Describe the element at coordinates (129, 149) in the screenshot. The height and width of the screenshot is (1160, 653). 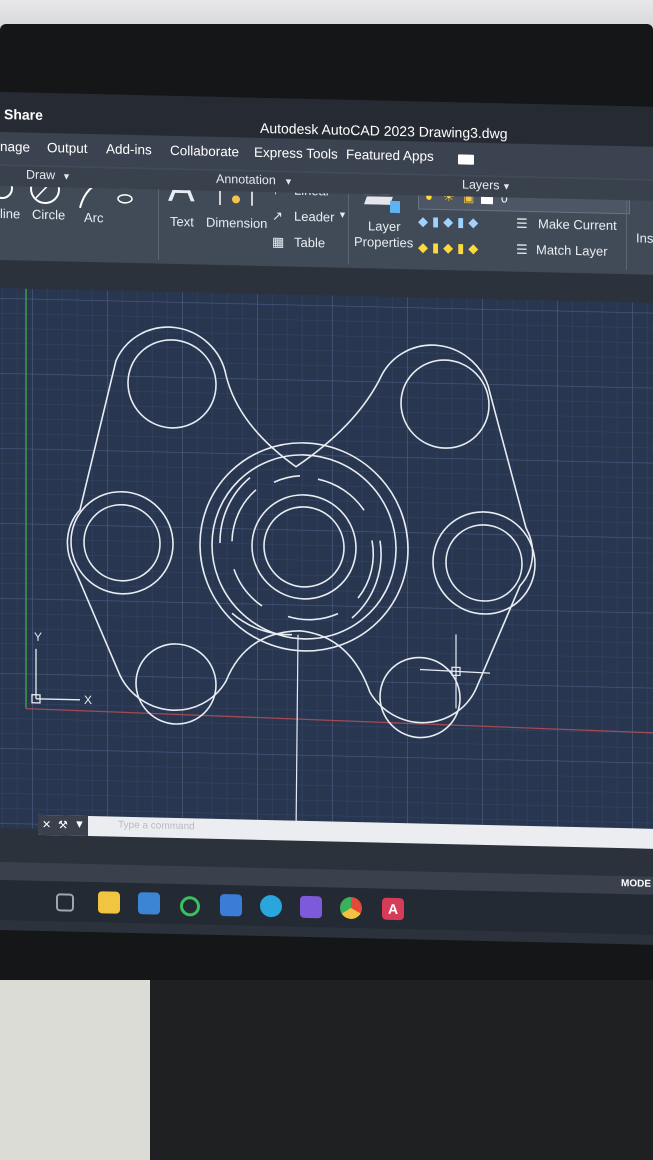
I see `tab-add-ins: Add-ins` at that location.